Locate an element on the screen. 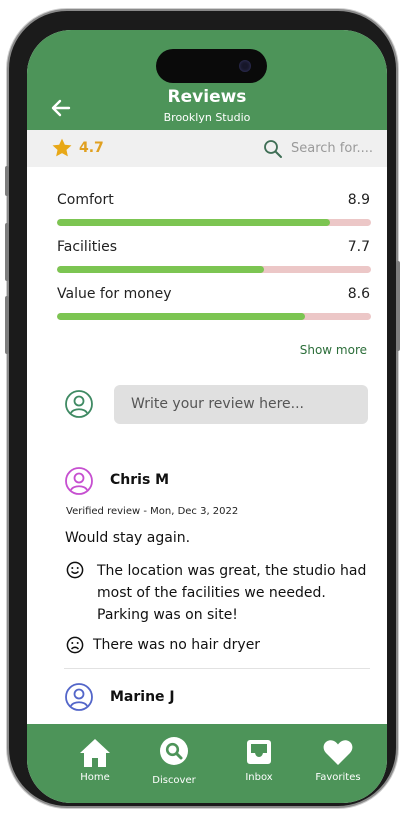 This screenshot has height=814, width=403. dynamic-island is located at coordinates (211, 66).